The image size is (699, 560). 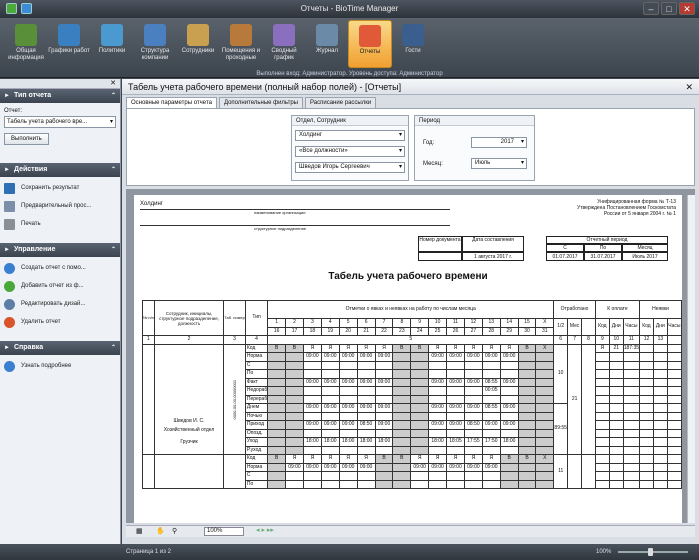 What do you see at coordinates (60, 224) in the screenshot?
I see `print-item: Печать` at bounding box center [60, 224].